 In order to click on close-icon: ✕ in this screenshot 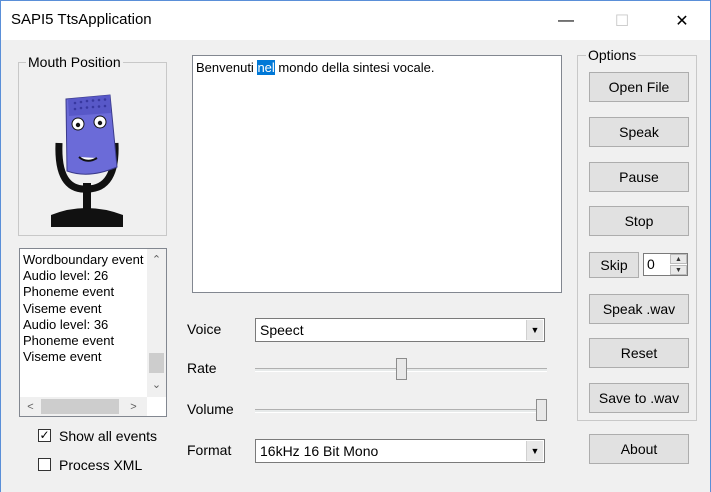, I will do `click(682, 21)`.